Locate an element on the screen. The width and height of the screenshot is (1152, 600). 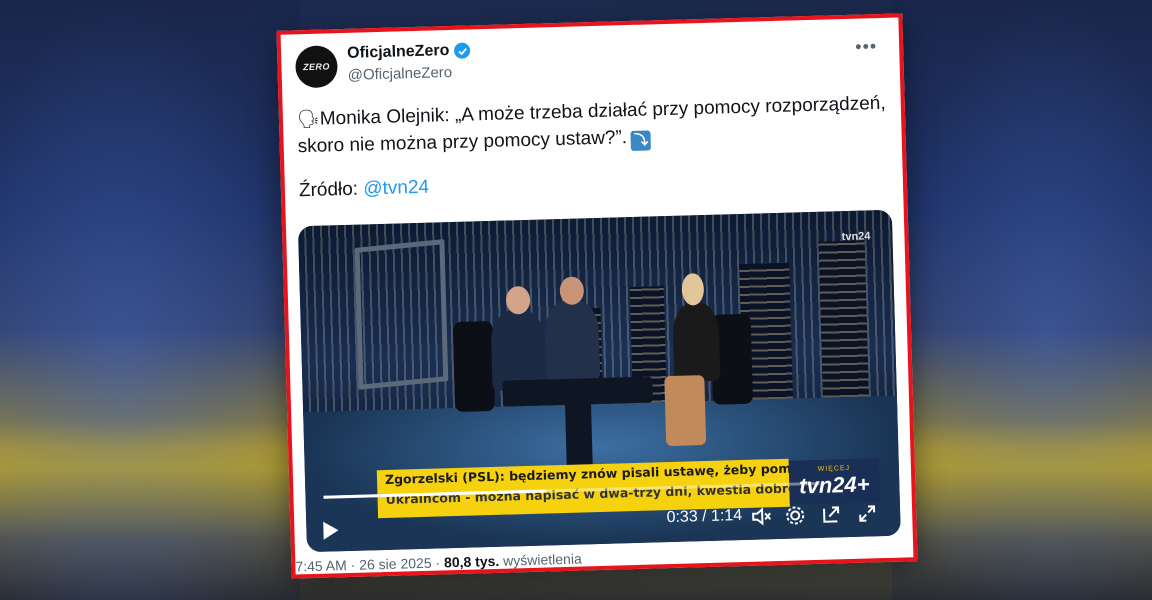
fullscreen-icon is located at coordinates (867, 513).